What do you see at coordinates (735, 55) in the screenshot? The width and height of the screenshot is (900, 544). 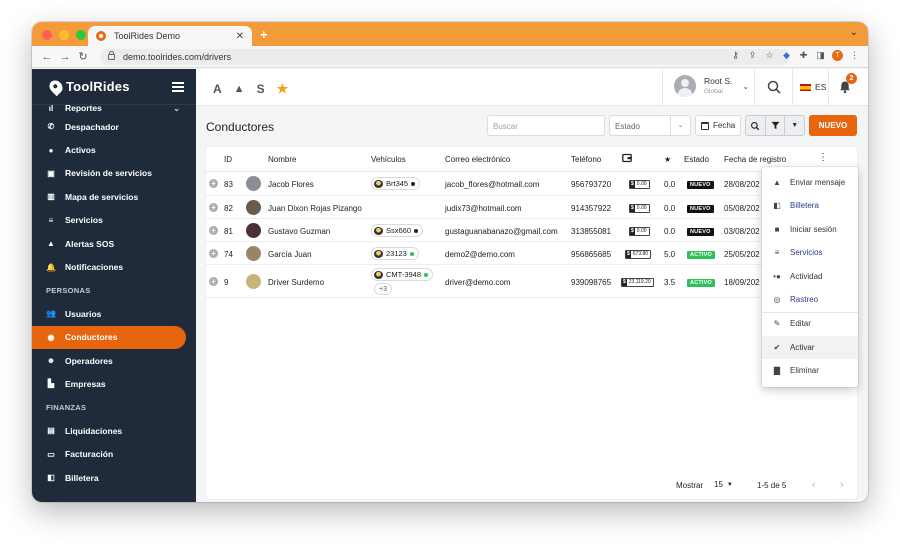 I see `key-icon: ⚷` at bounding box center [735, 55].